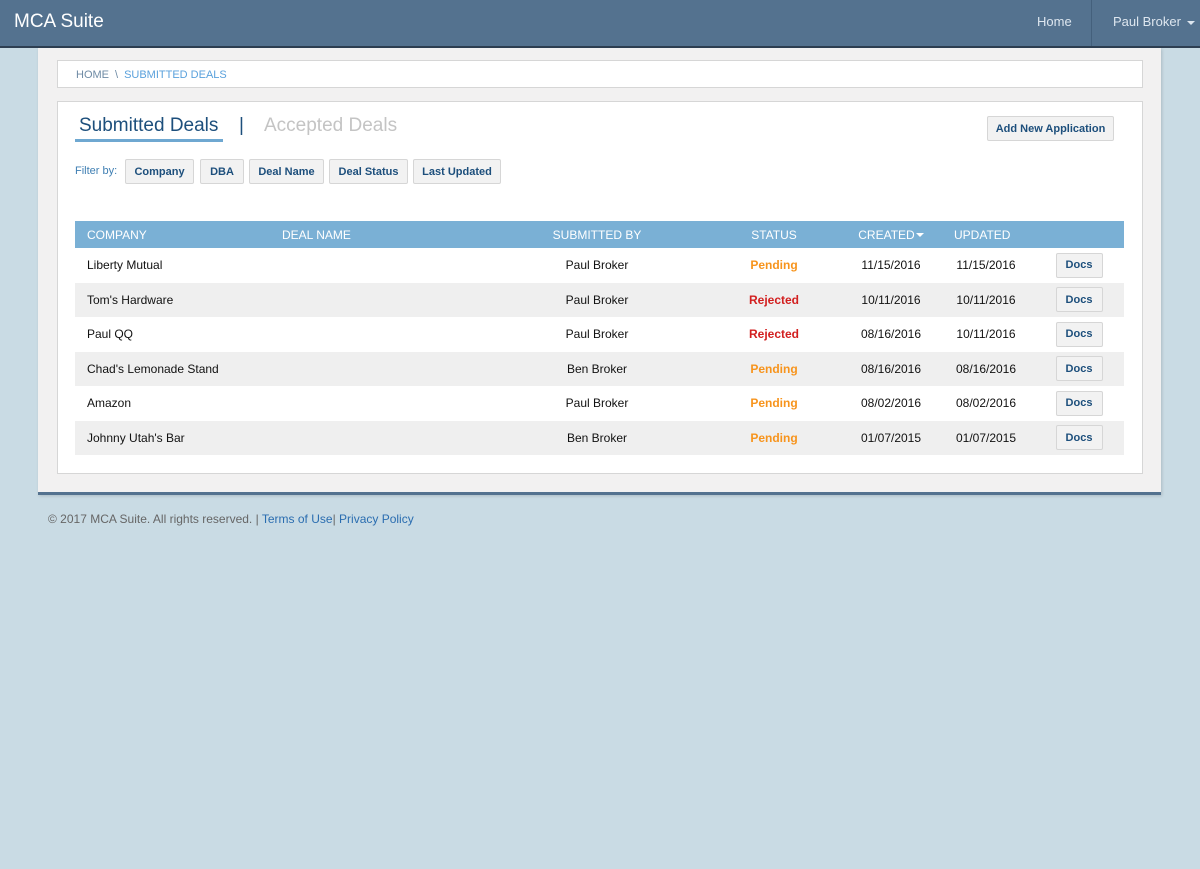 The image size is (1200, 869). What do you see at coordinates (382, 234) in the screenshot?
I see `column-header-deal-name: DEAL NAME` at bounding box center [382, 234].